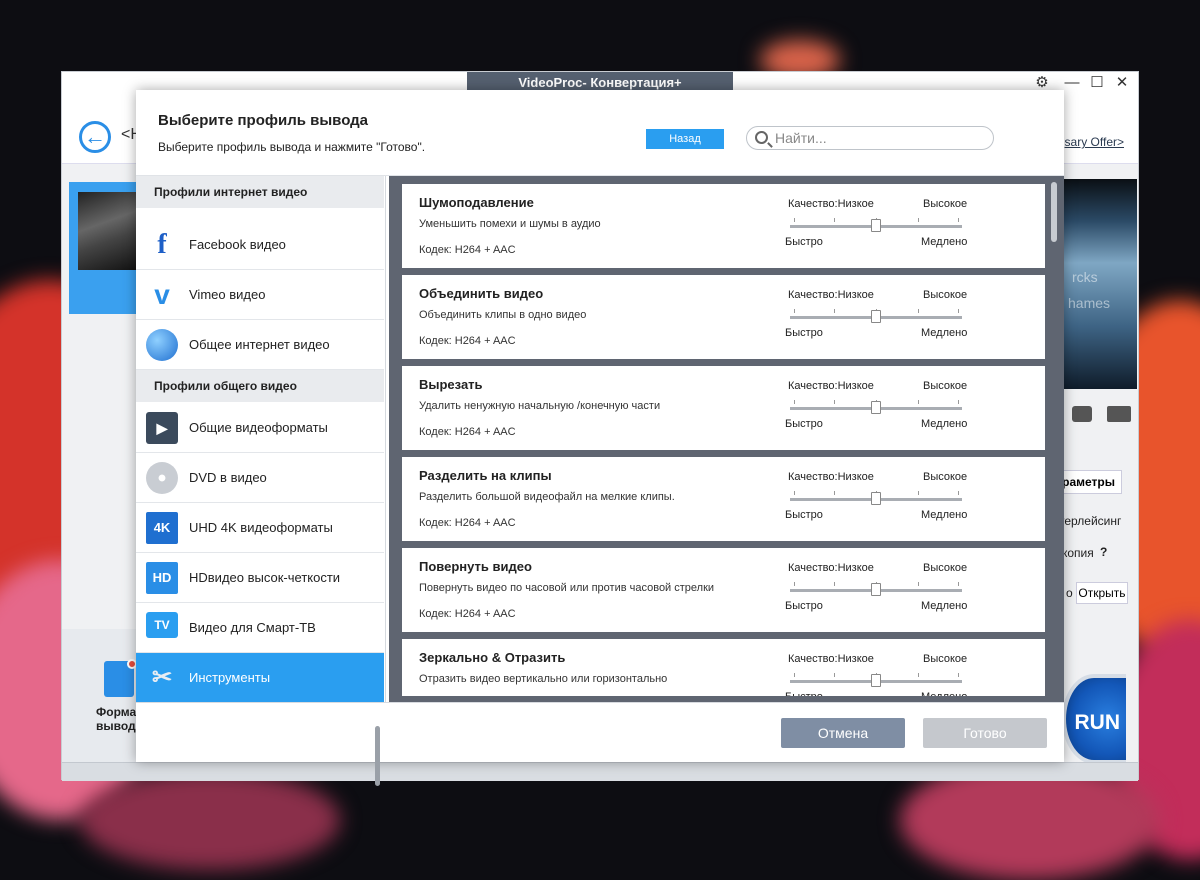  I want to click on back-button: Назад, so click(685, 139).